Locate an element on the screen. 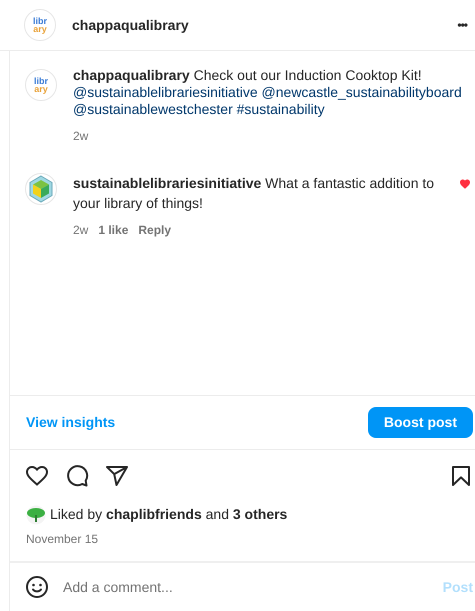 The height and width of the screenshot is (611, 475). heart-icon is located at coordinates (37, 476).